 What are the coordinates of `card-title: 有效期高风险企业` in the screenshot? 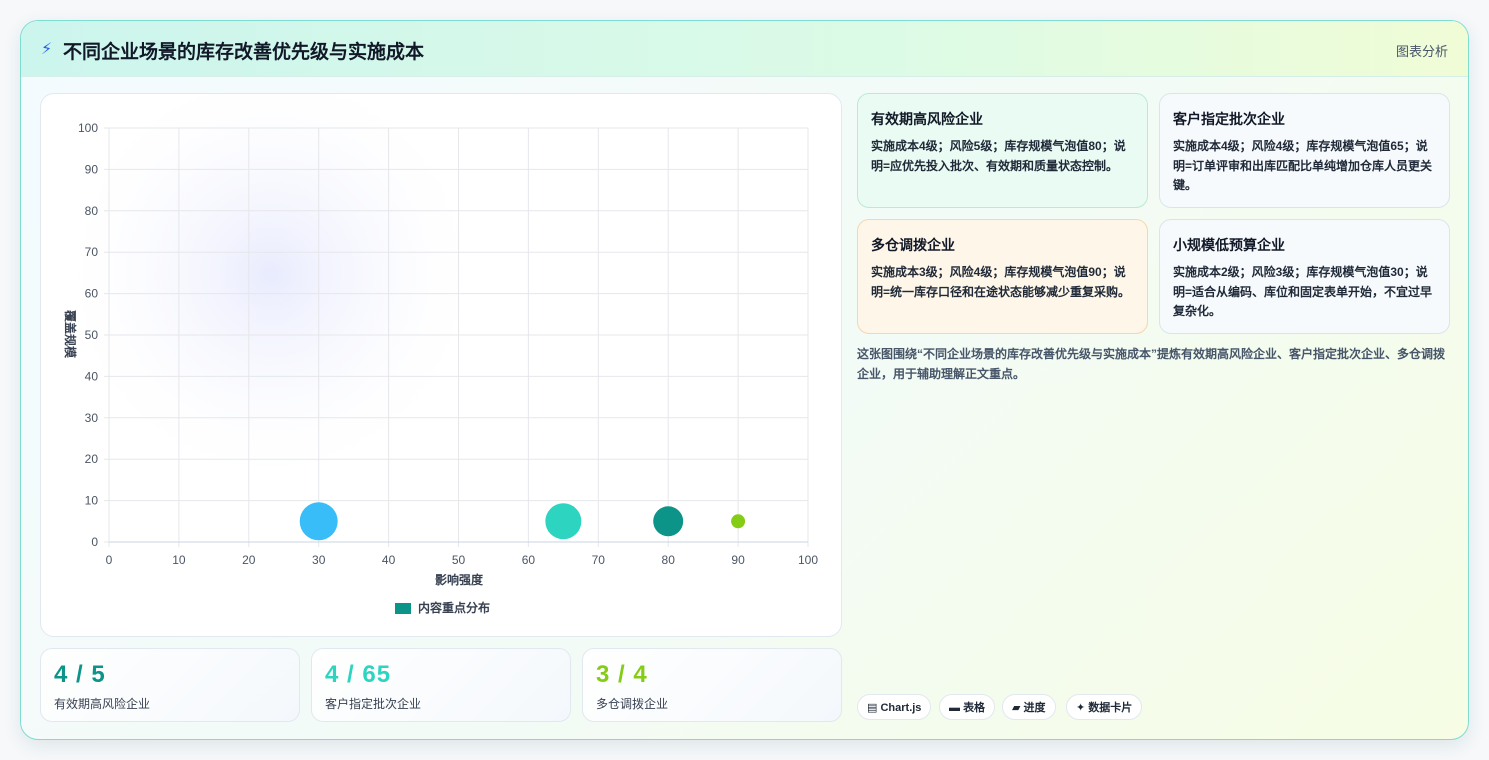 It's located at (927, 119).